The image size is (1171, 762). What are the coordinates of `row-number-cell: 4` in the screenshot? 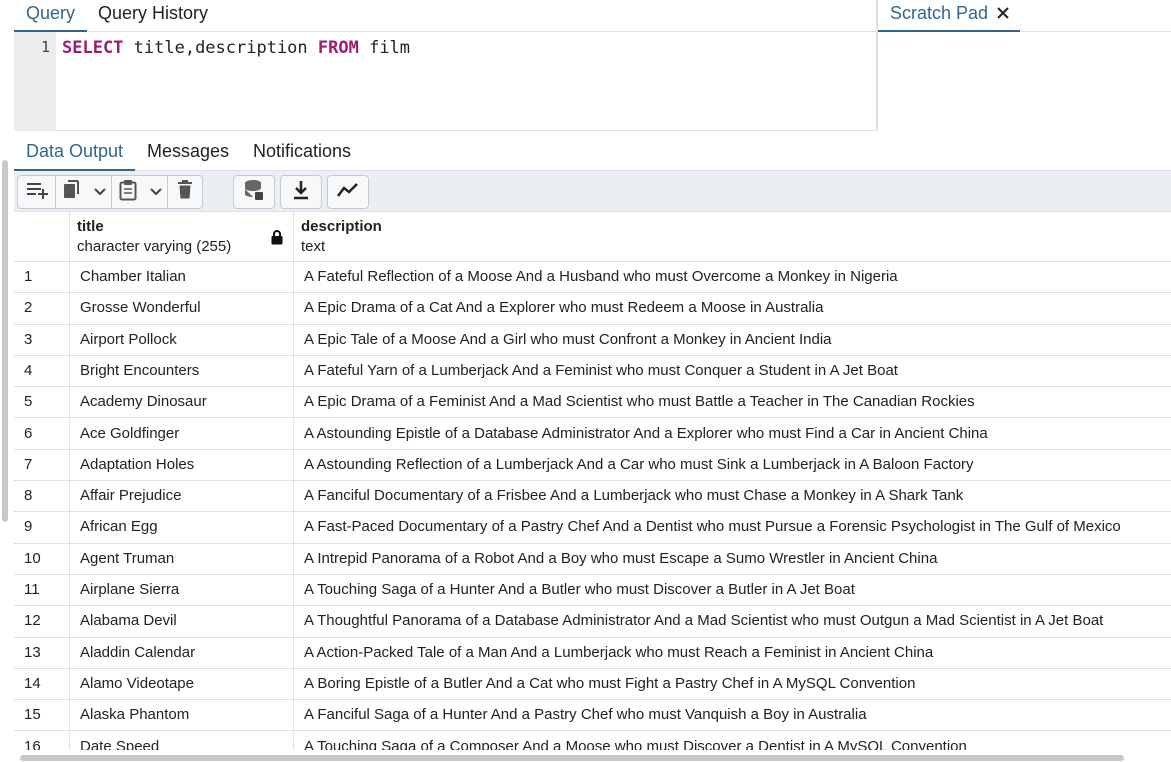 It's located at (42, 371).